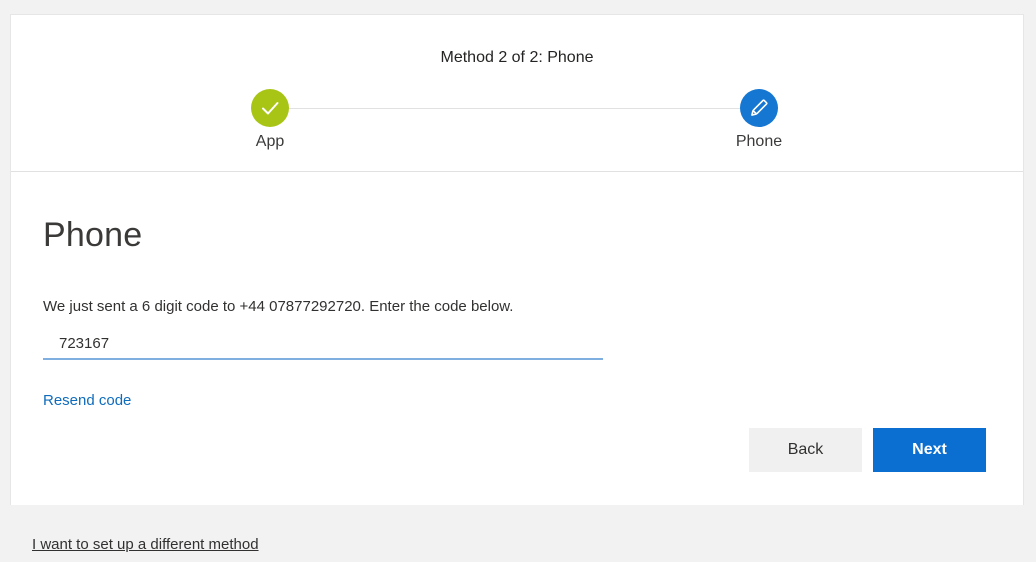 The height and width of the screenshot is (562, 1036). Describe the element at coordinates (93, 235) in the screenshot. I see `page-title: Phone` at that location.